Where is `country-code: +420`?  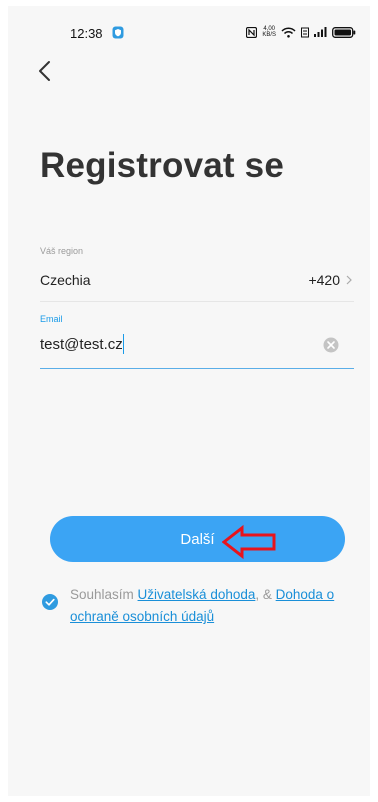
country-code: +420 is located at coordinates (324, 280).